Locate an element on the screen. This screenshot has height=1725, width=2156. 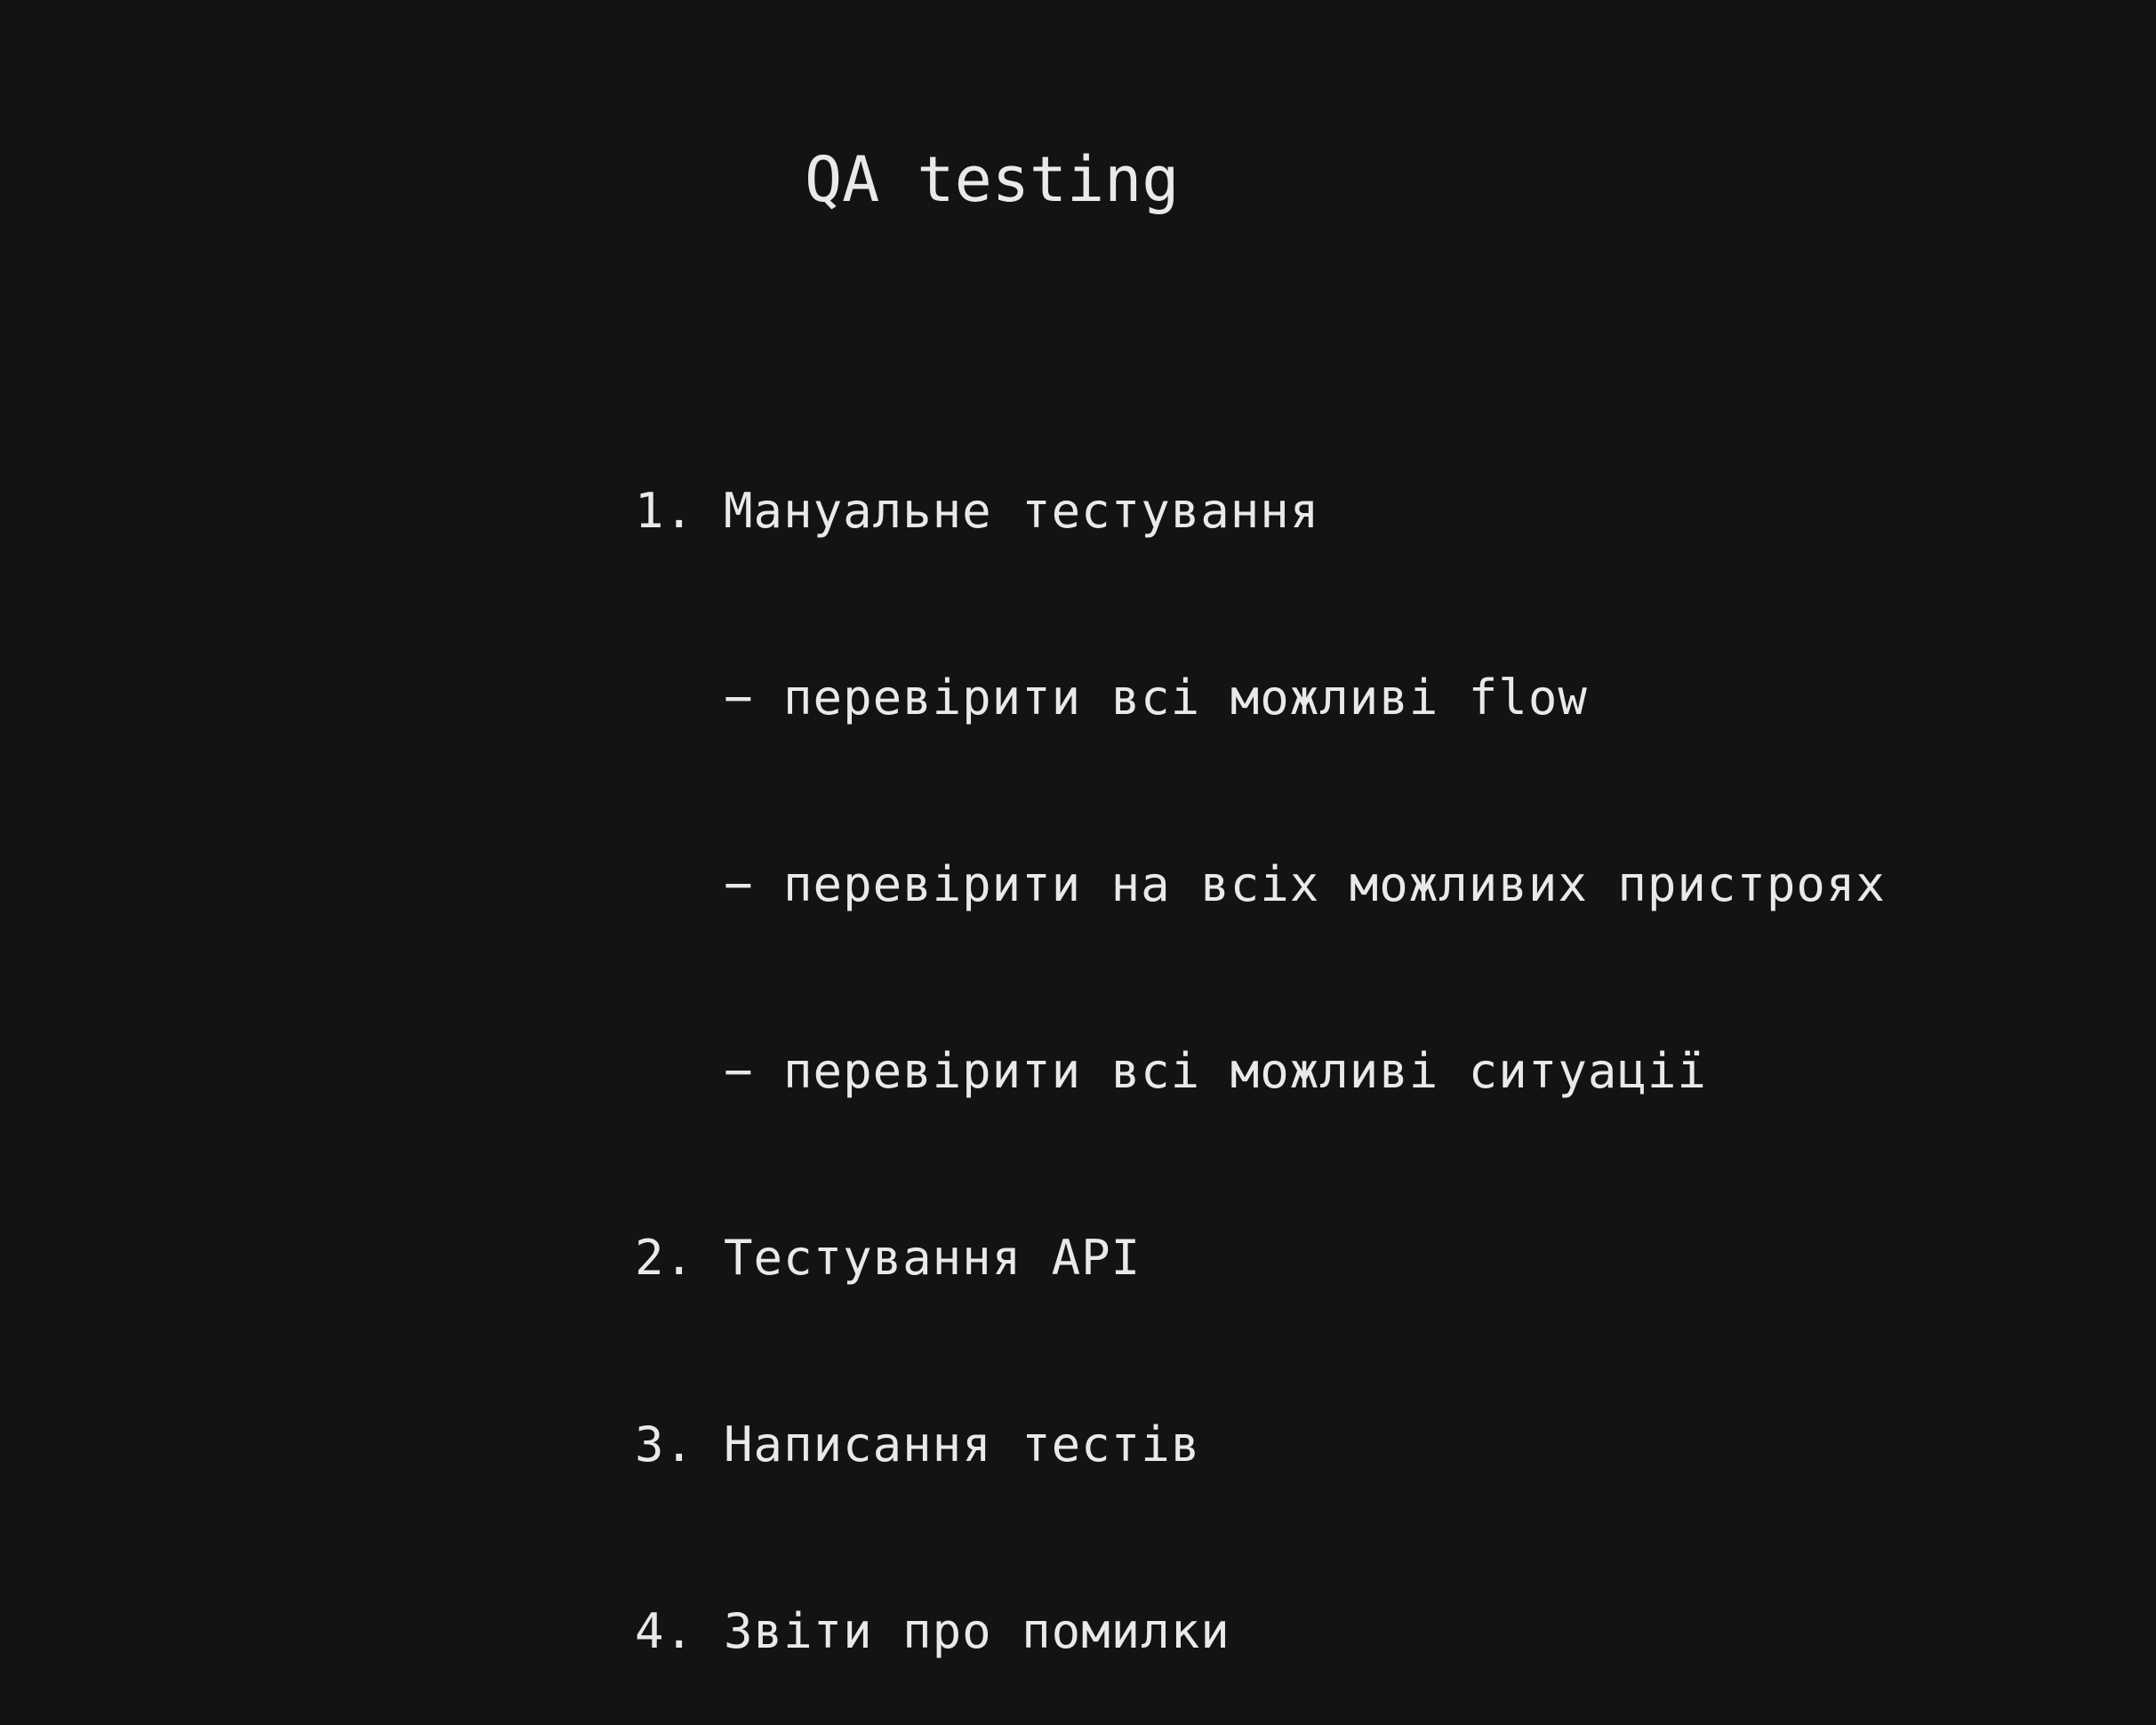
list-item-text: Звіти про помилки is located at coordinates (977, 1631).